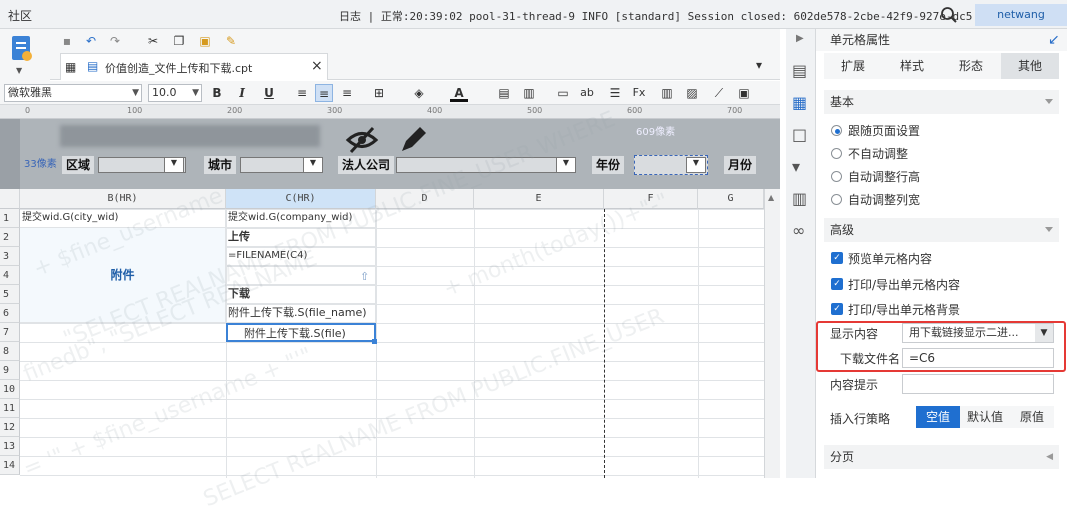 Image resolution: width=1067 pixels, height=512 pixels. What do you see at coordinates (10, 465) in the screenshot?
I see `row-header: 14` at bounding box center [10, 465].